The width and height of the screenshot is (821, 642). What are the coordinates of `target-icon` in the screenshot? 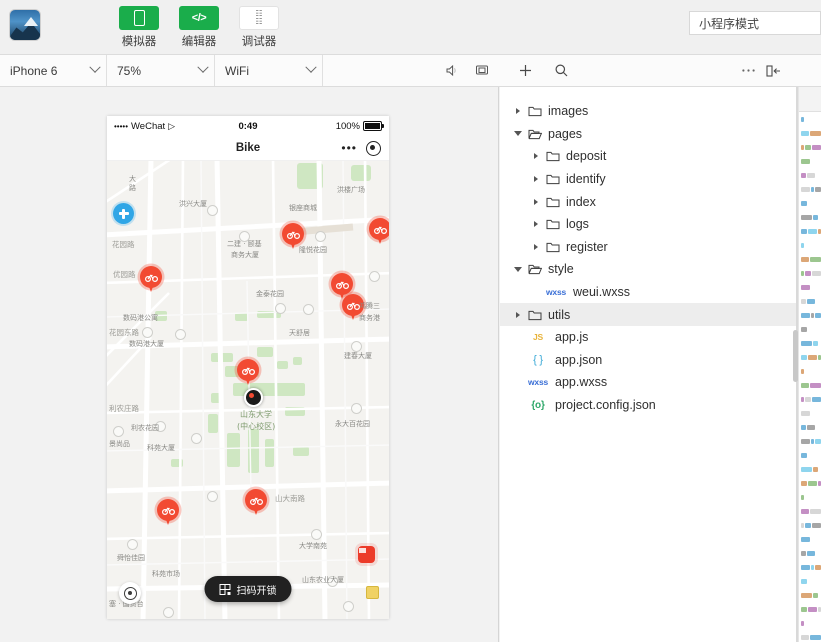 It's located at (373, 148).